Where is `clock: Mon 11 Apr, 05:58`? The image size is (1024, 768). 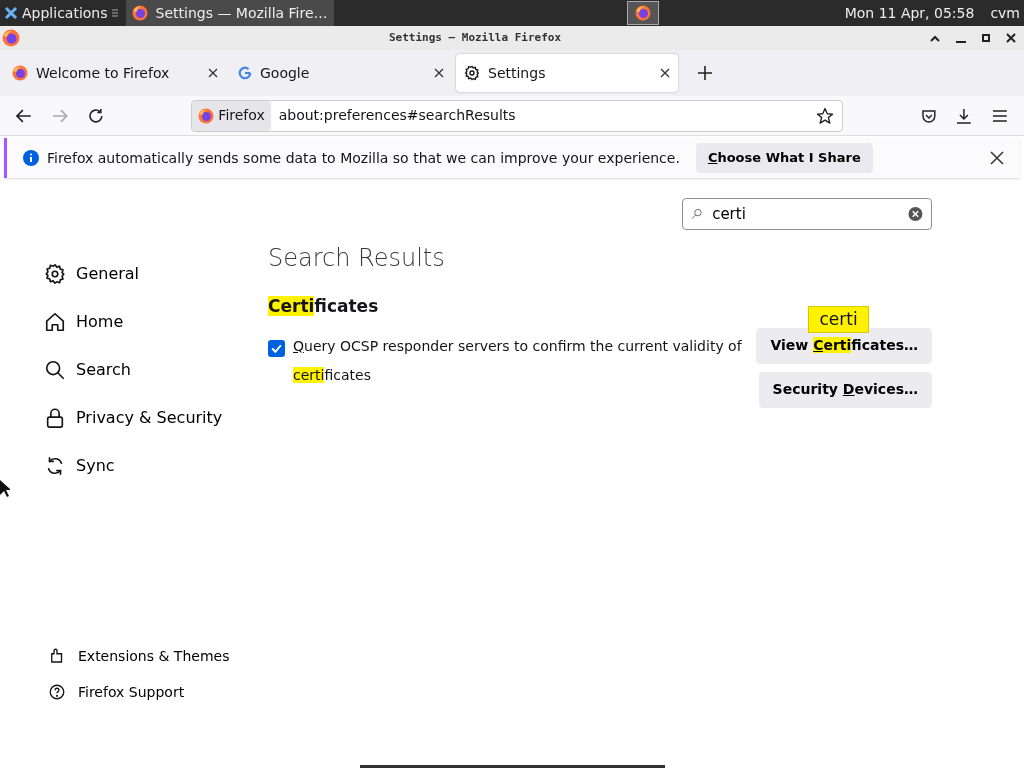
clock: Mon 11 Apr, 05:58 is located at coordinates (909, 13).